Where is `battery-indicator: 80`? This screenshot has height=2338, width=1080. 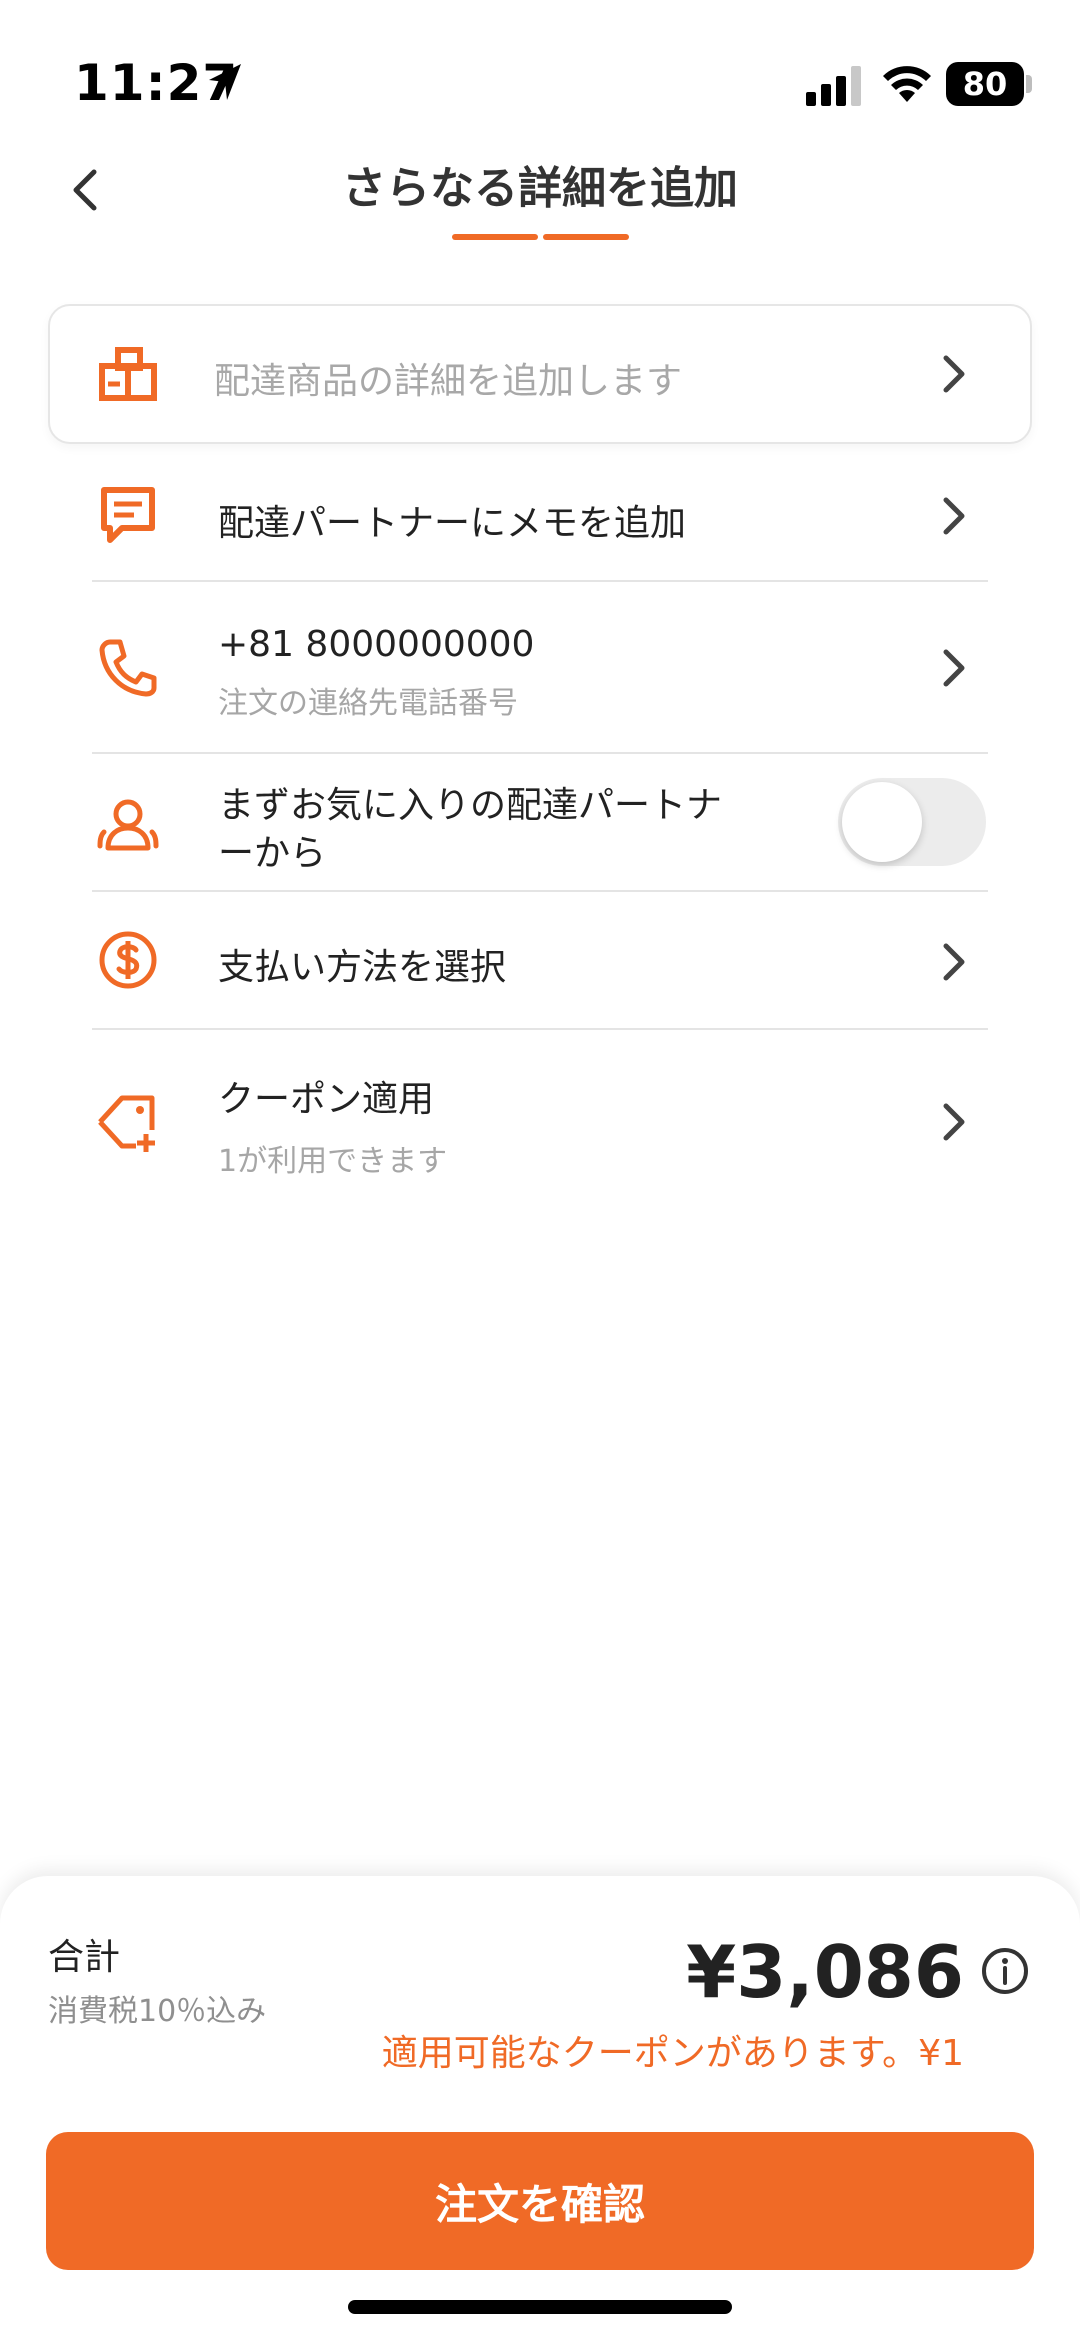 battery-indicator: 80 is located at coordinates (985, 84).